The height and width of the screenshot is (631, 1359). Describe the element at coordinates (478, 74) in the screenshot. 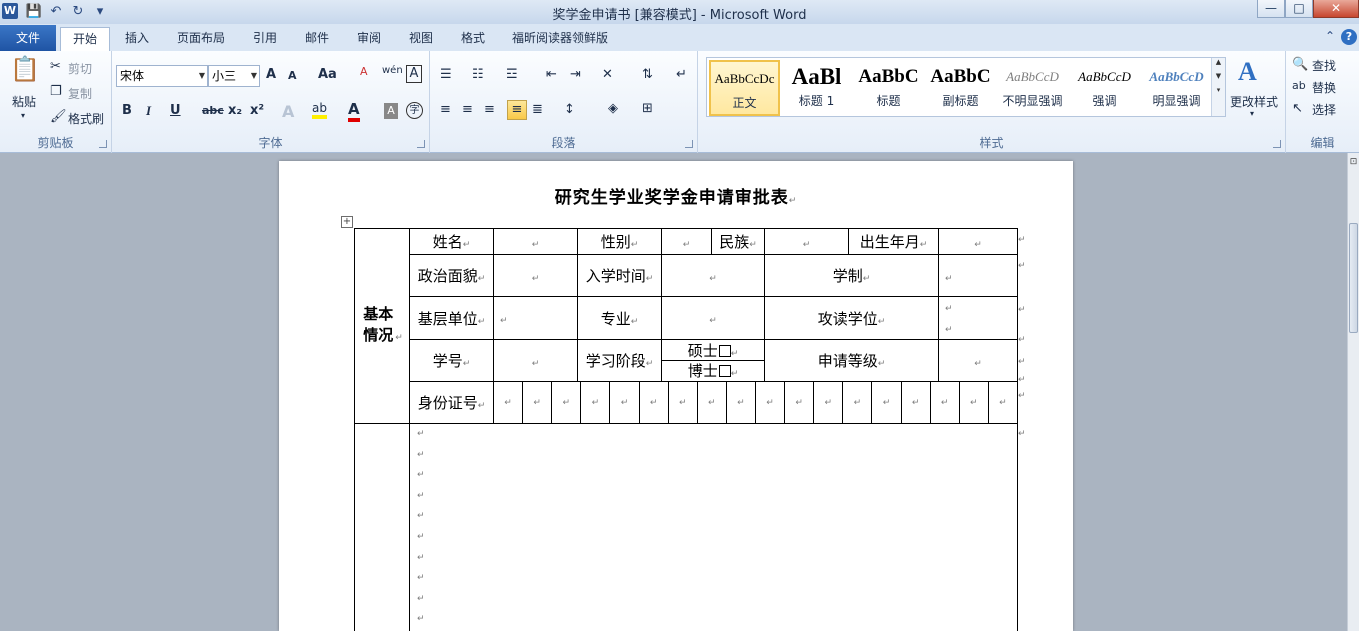

I see `numbering-icon: ☷` at that location.